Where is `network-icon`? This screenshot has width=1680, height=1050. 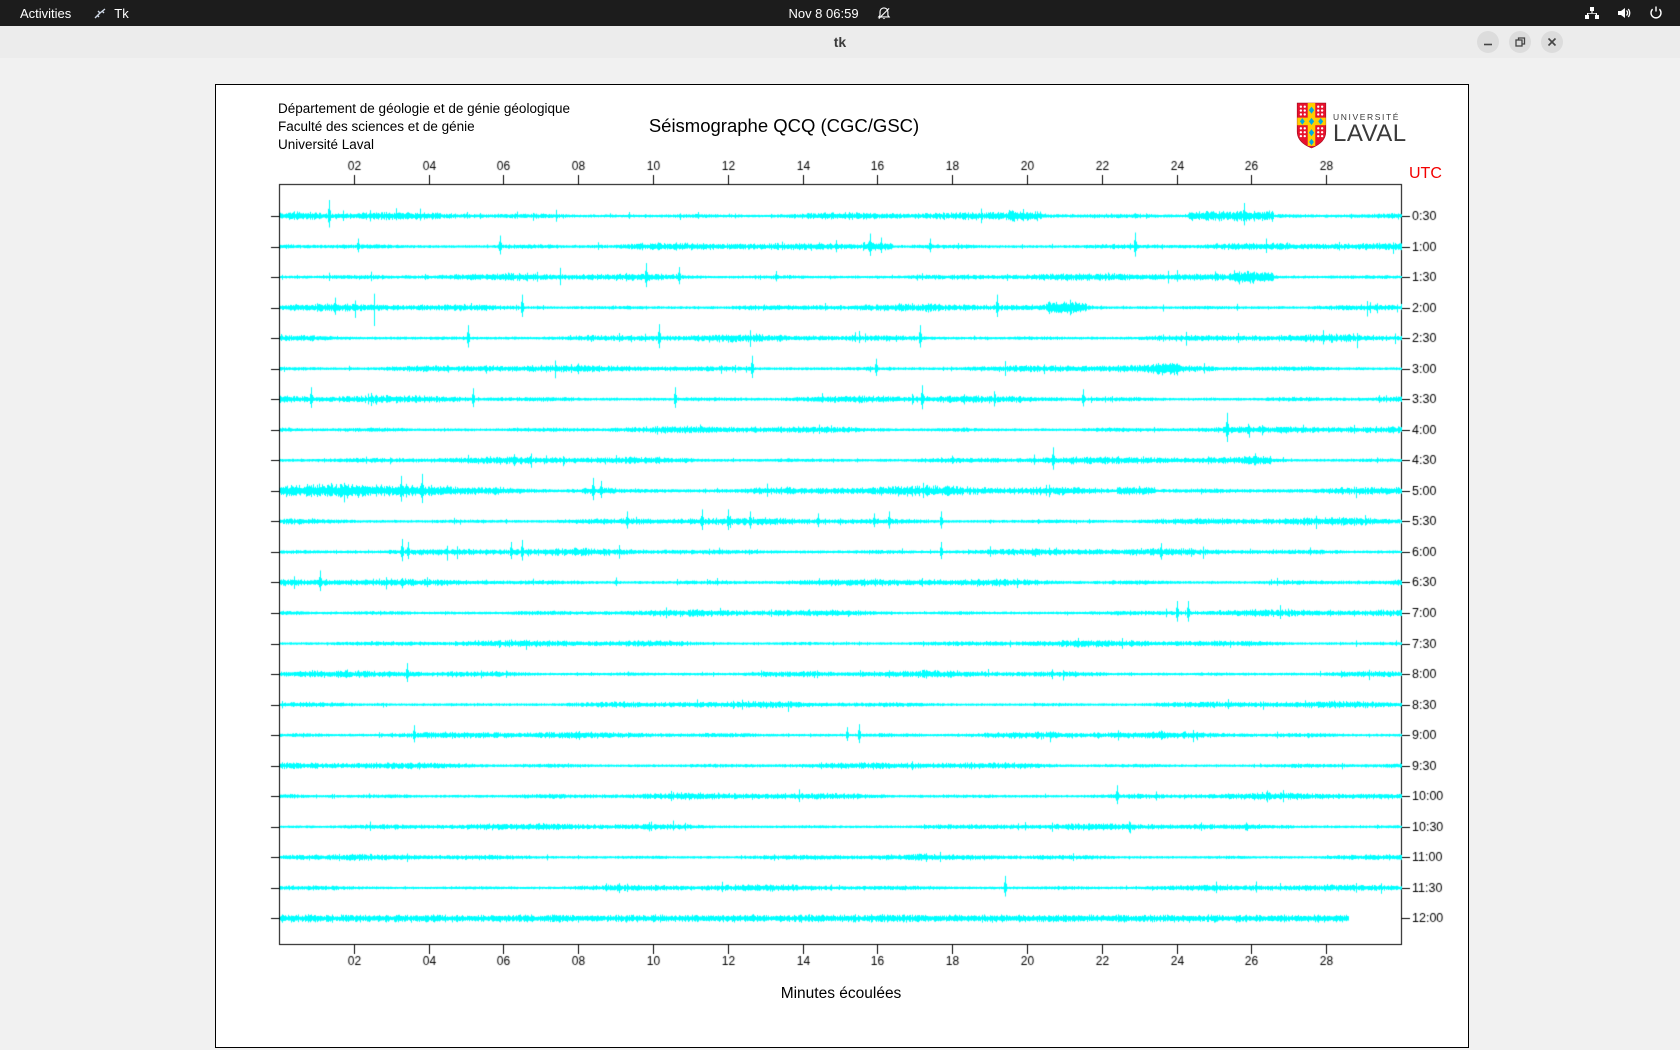 network-icon is located at coordinates (1592, 13).